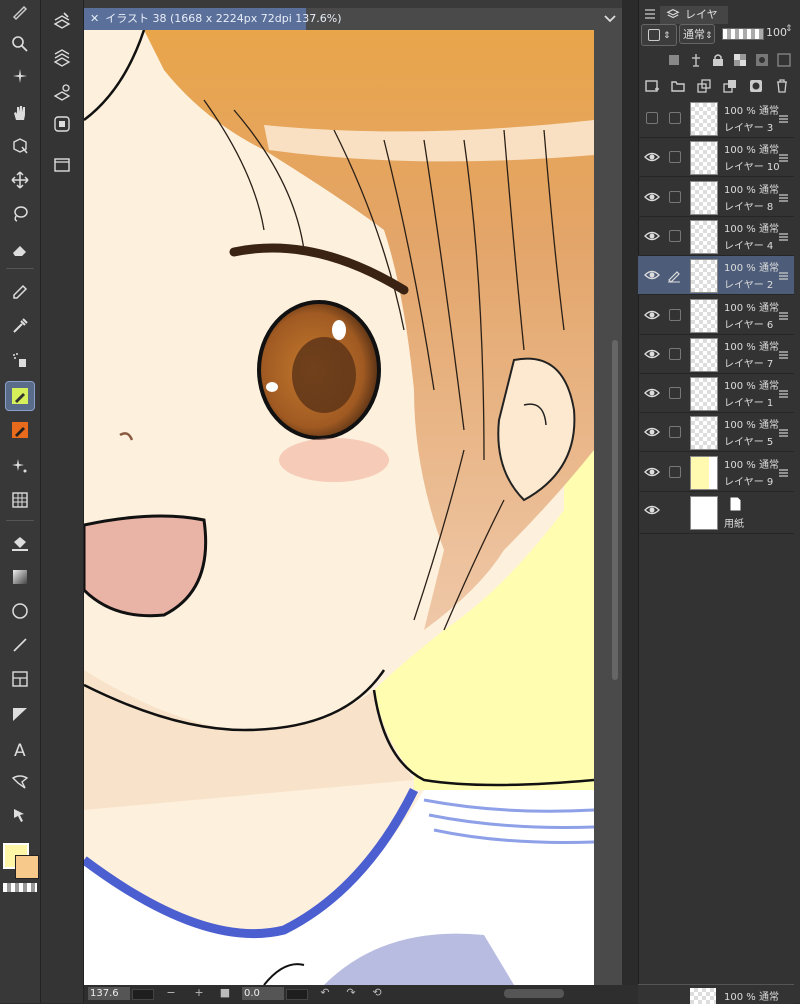 This screenshot has height=1004, width=800. I want to click on menu-icon, so click(650, 13).